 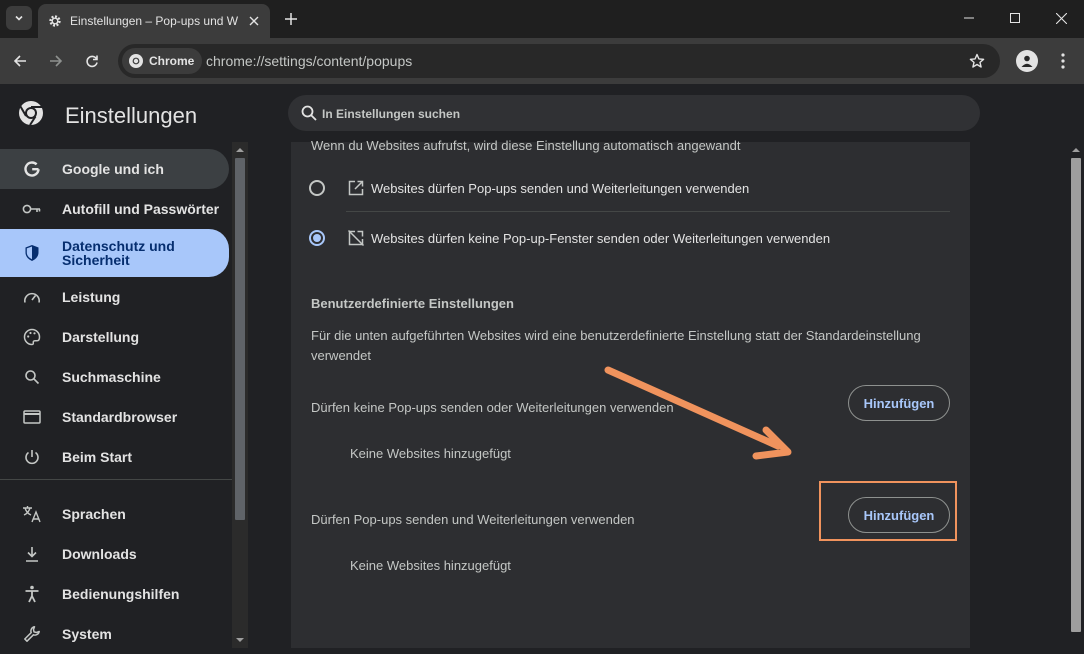 What do you see at coordinates (648, 211) in the screenshot?
I see `option-divider` at bounding box center [648, 211].